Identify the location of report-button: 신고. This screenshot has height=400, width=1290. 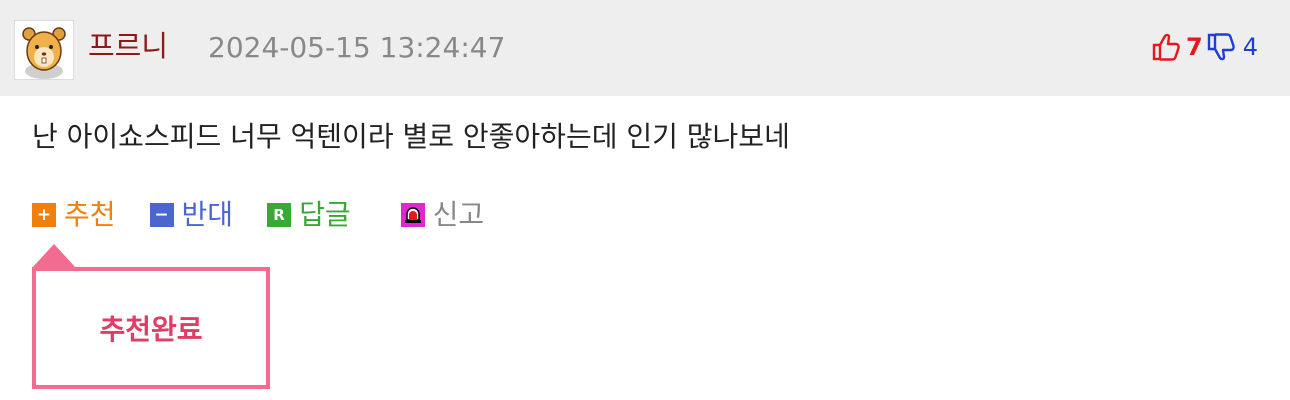
(442, 215).